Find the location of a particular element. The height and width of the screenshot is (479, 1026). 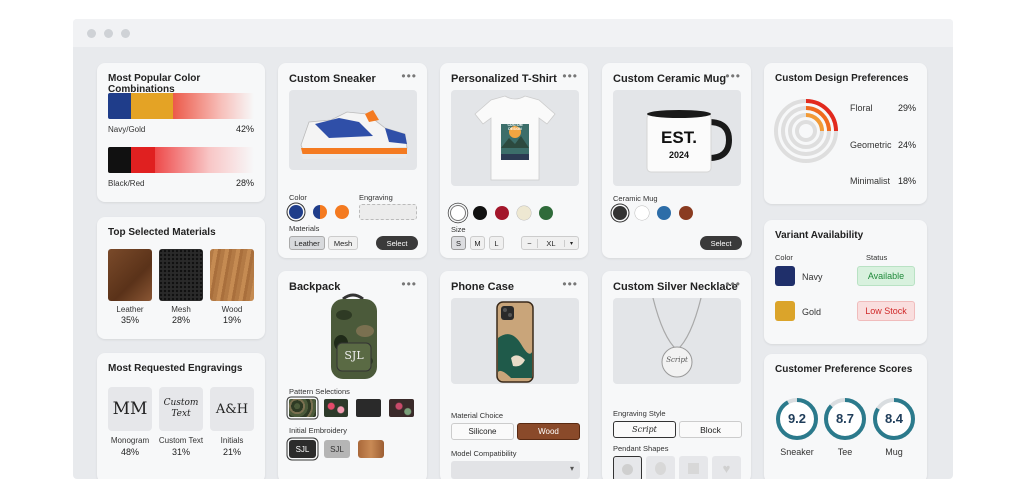

color-label: Color is located at coordinates (298, 197).